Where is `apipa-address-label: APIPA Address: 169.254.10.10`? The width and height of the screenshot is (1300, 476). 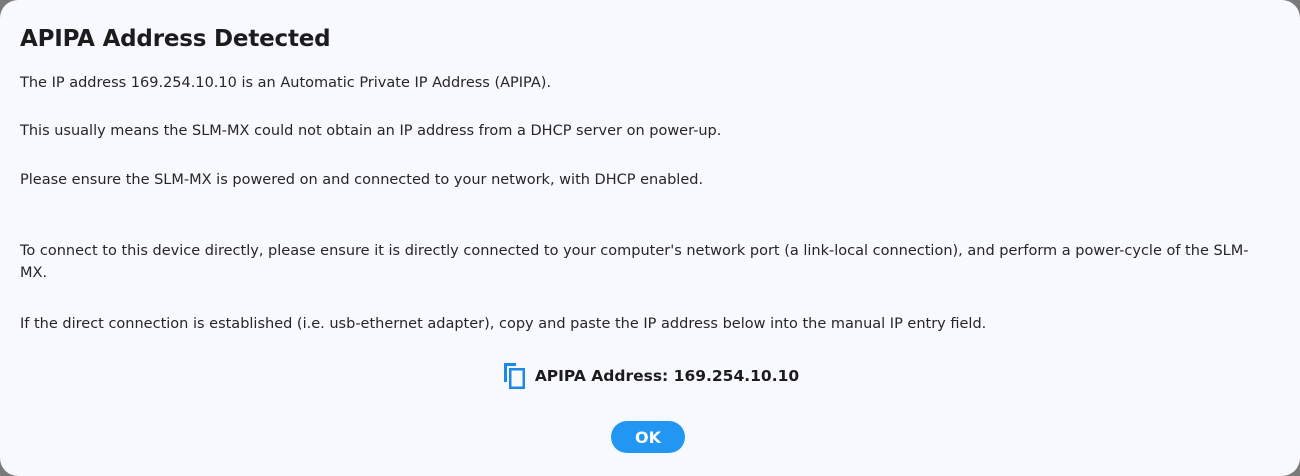
apipa-address-label: APIPA Address: 169.254.10.10 is located at coordinates (667, 376).